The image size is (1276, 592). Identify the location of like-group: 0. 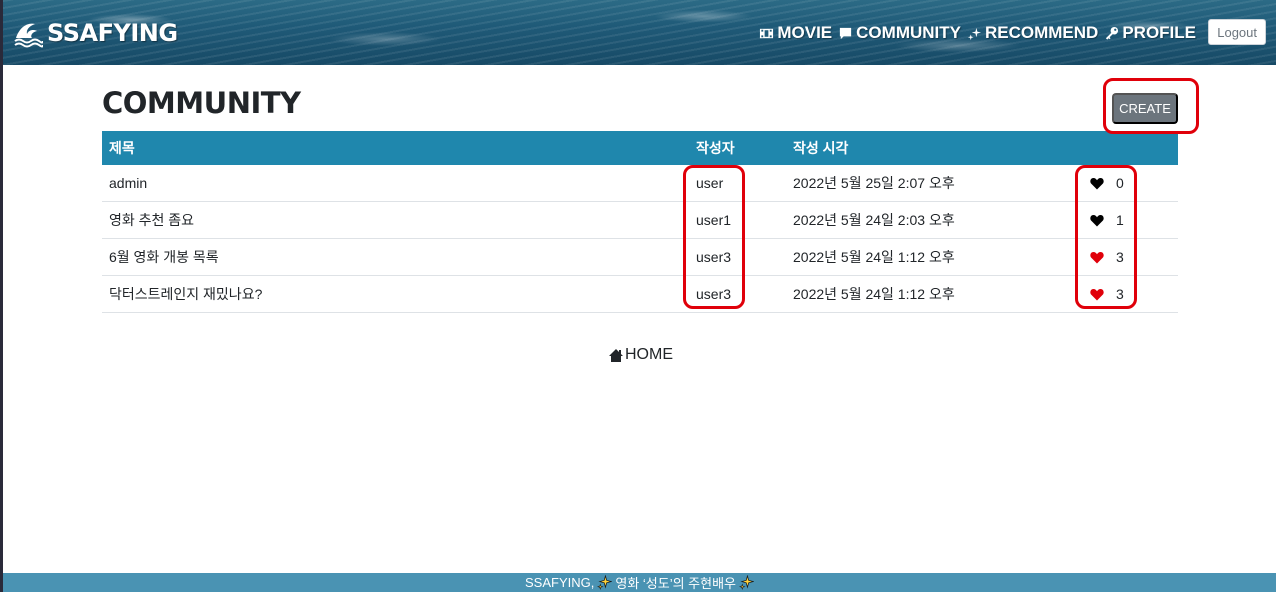
(1130, 183).